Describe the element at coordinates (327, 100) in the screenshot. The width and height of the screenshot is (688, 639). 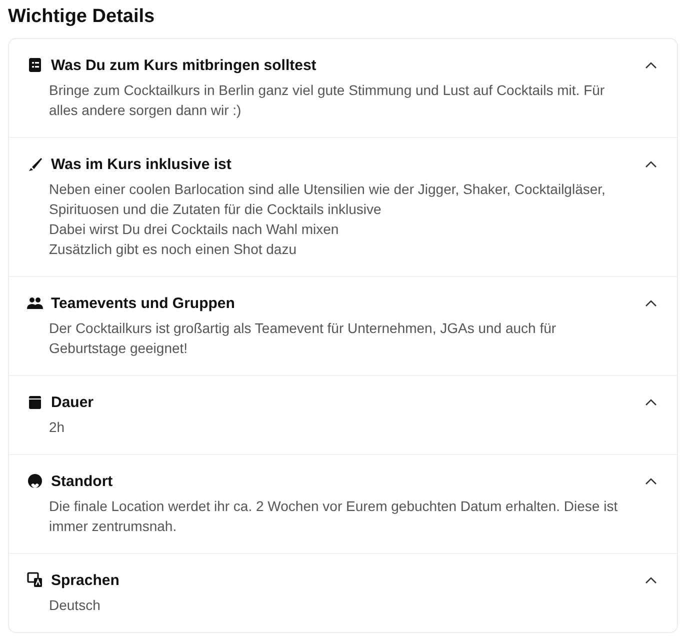
I see `detail-text: Bringe zum Cocktailkurs in Berlin ganz viel gute Stimmung und Lust auf Cocktails mit. Für alles andere sorgen dann wir :)` at that location.